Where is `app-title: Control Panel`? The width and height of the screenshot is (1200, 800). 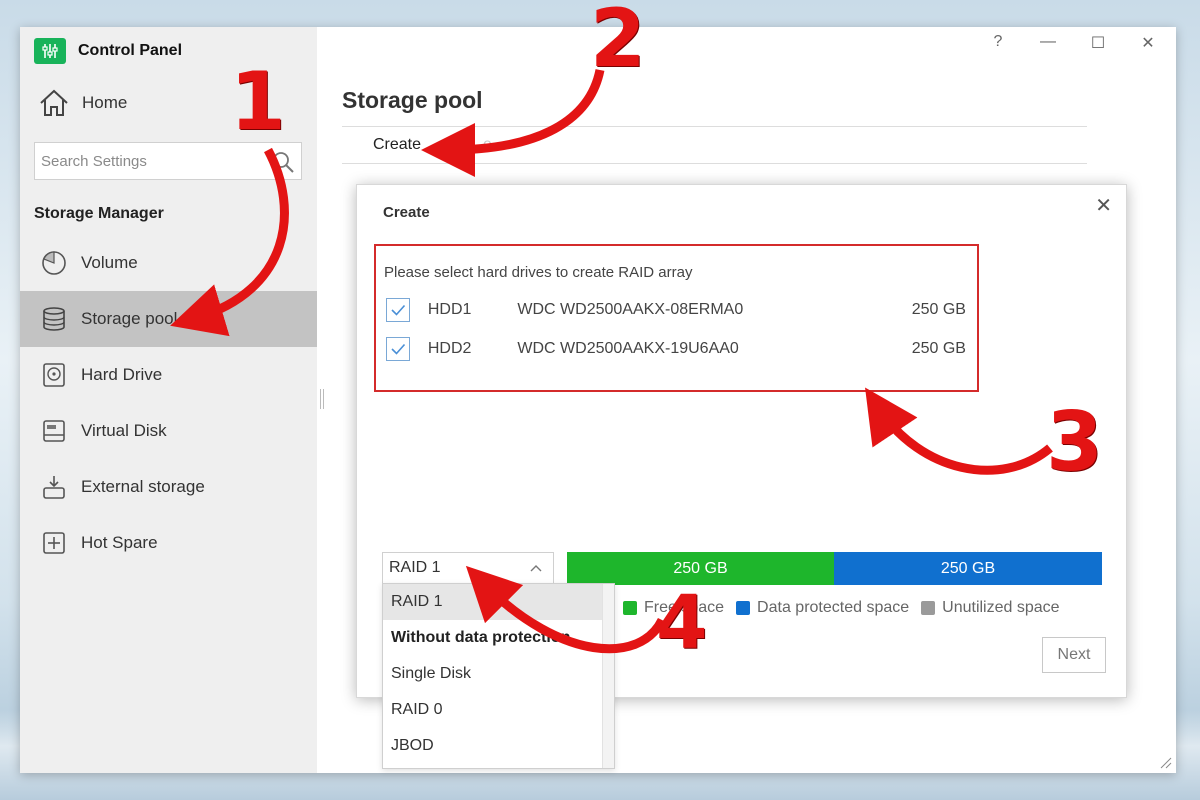
app-title: Control Panel is located at coordinates (108, 51).